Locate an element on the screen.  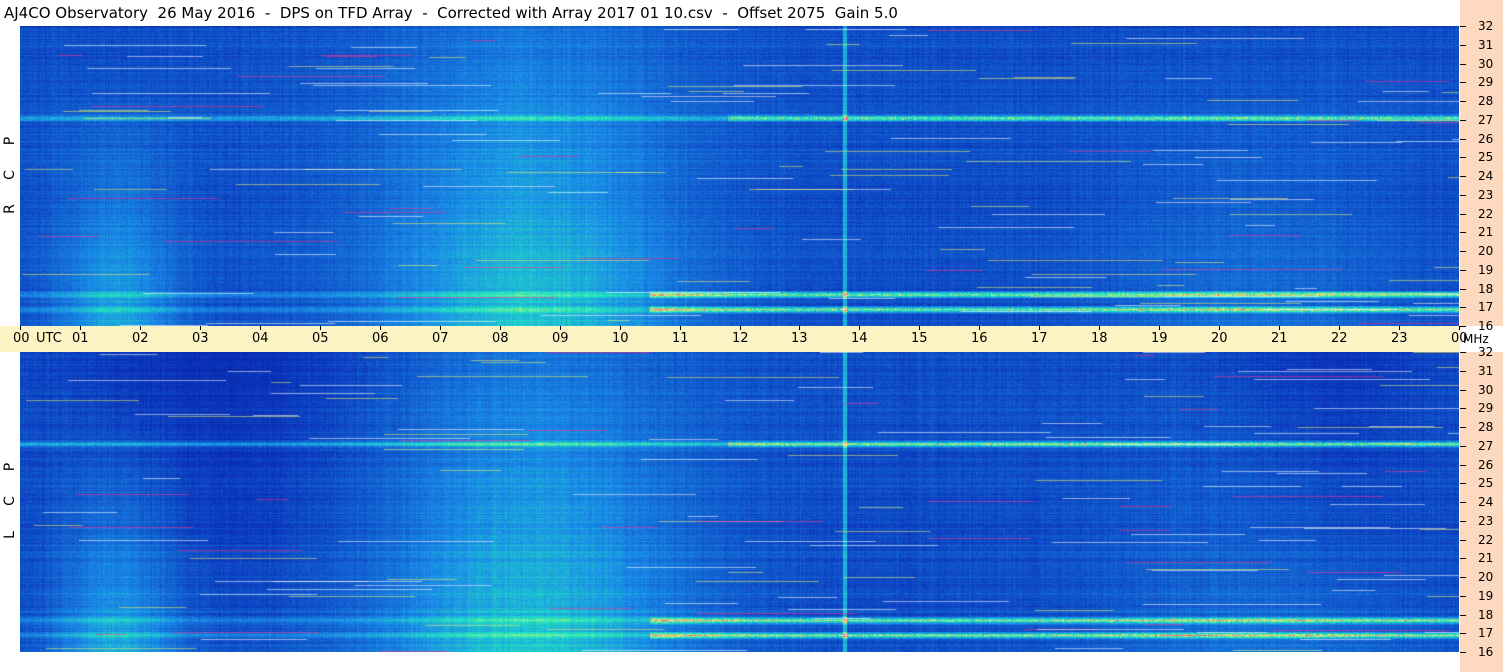
frequency-axis-lcp: 32 31 30 29 28 27 26 25 24 23 22 21 20 19 18 17 16 is located at coordinates (1481, 509).